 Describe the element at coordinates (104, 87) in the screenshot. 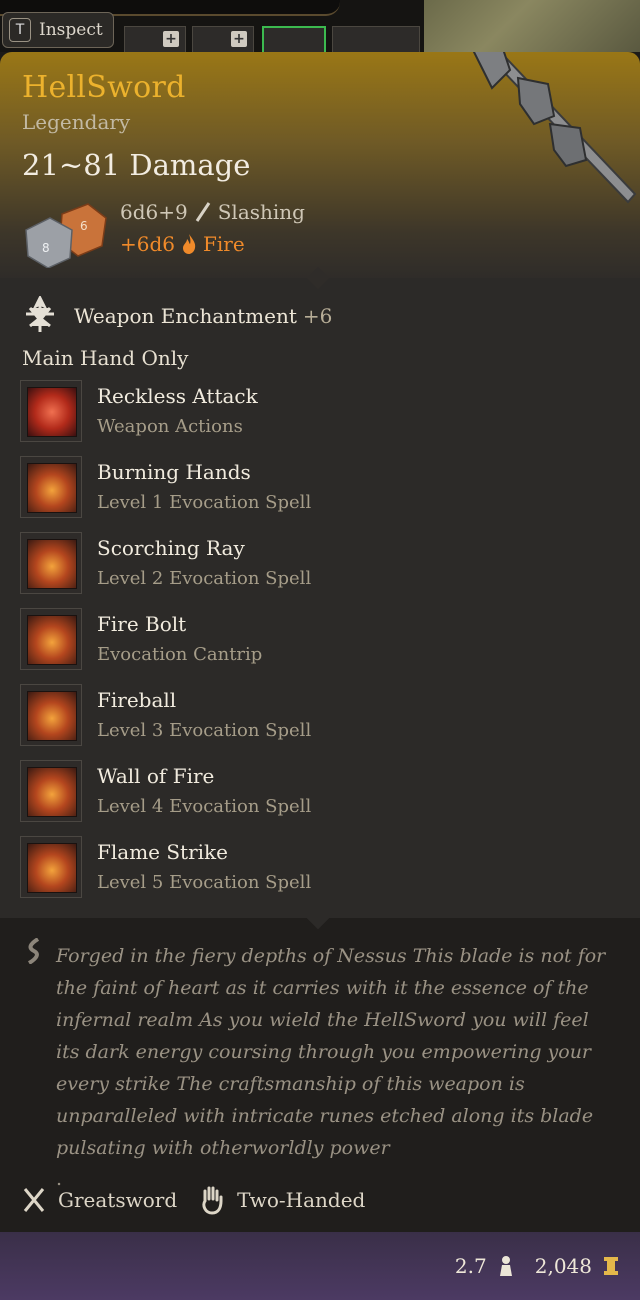

I see `item-name: HellSword` at that location.